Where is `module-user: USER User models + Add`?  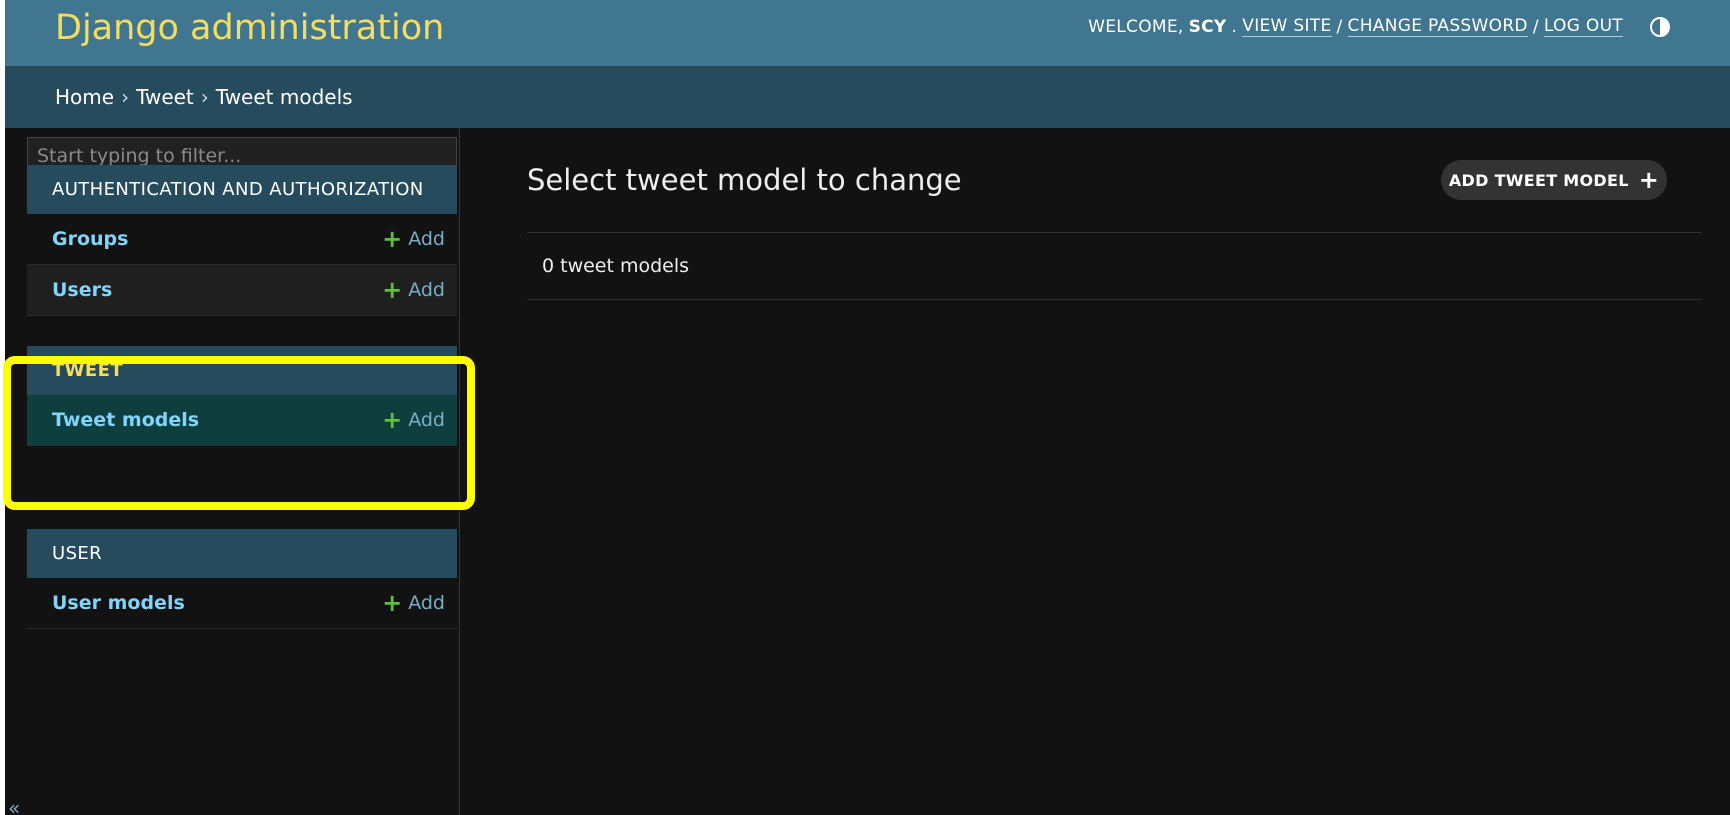 module-user: USER User models + Add is located at coordinates (242, 579).